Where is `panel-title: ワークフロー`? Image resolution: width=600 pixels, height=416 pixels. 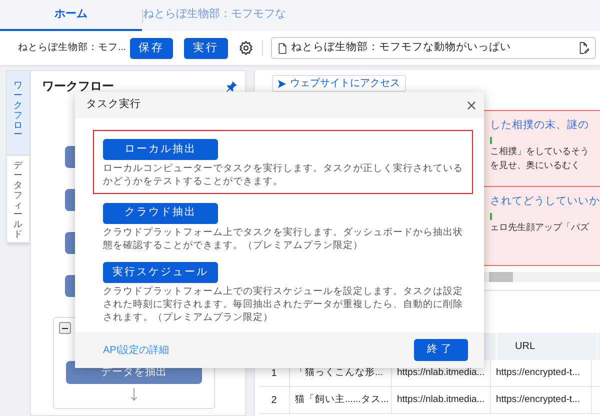 panel-title: ワークフロー is located at coordinates (78, 86).